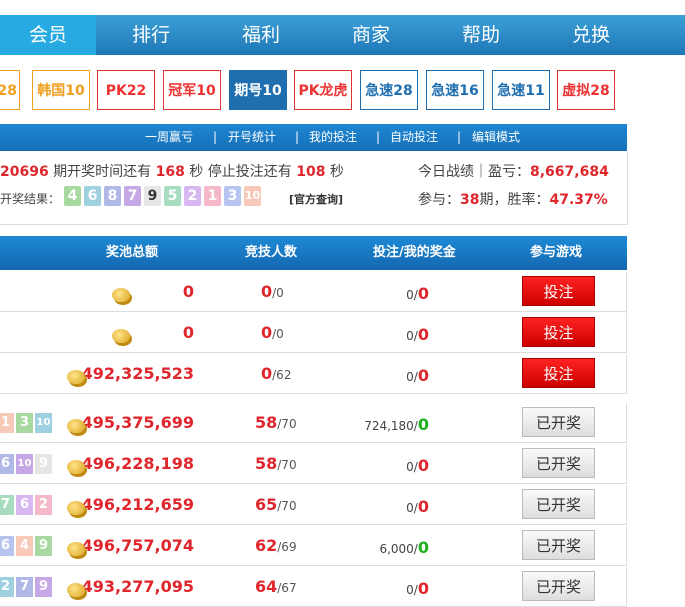  Describe the element at coordinates (43, 423) in the screenshot. I see `result-ball: 10` at that location.